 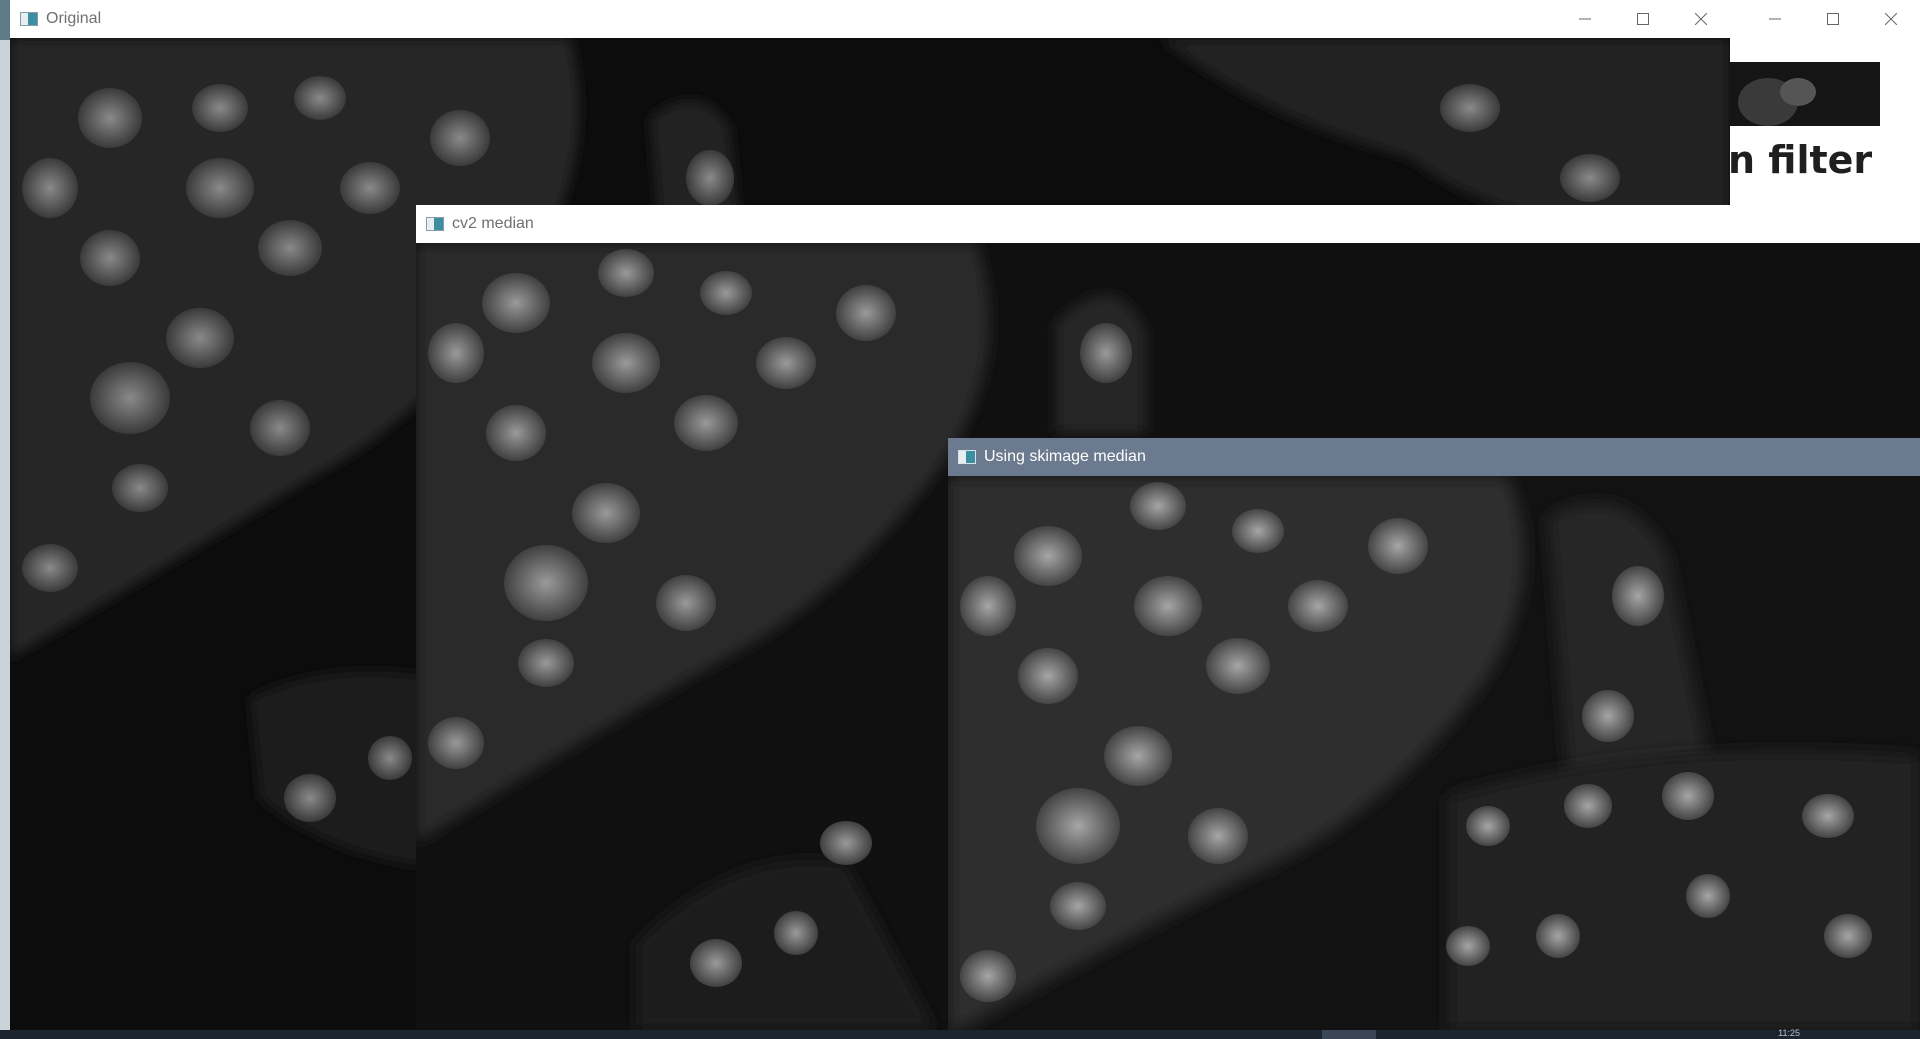 I want to click on background-minimize-icon, so click(x=1775, y=19).